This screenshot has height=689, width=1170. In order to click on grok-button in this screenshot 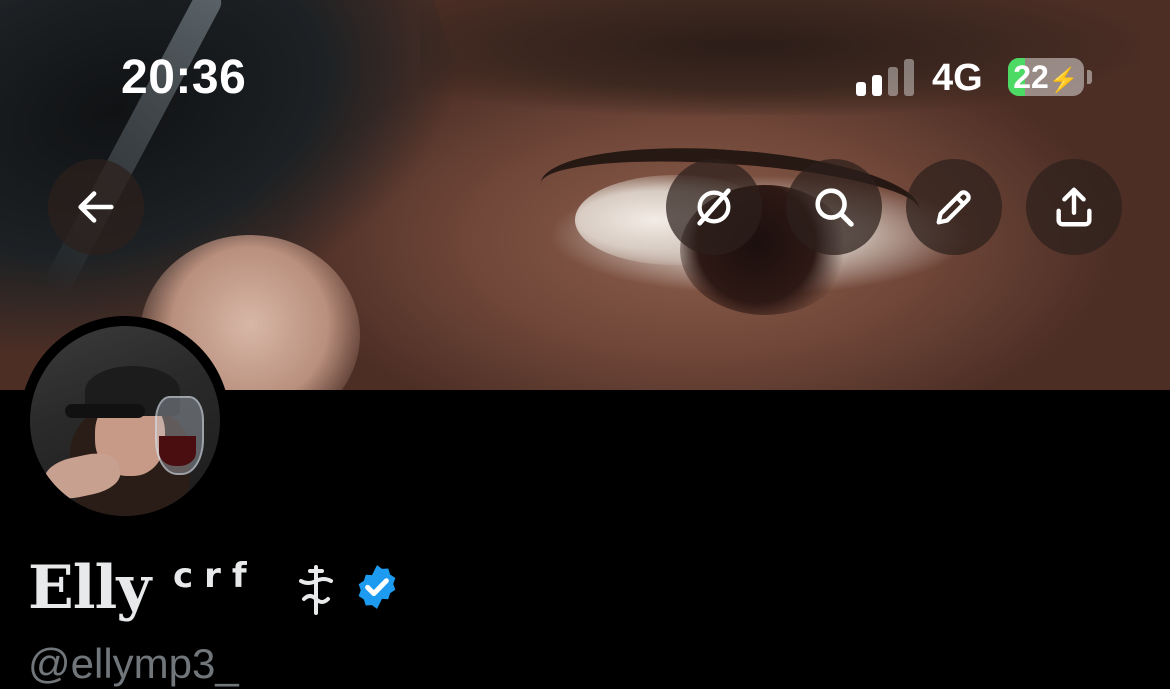, I will do `click(714, 207)`.